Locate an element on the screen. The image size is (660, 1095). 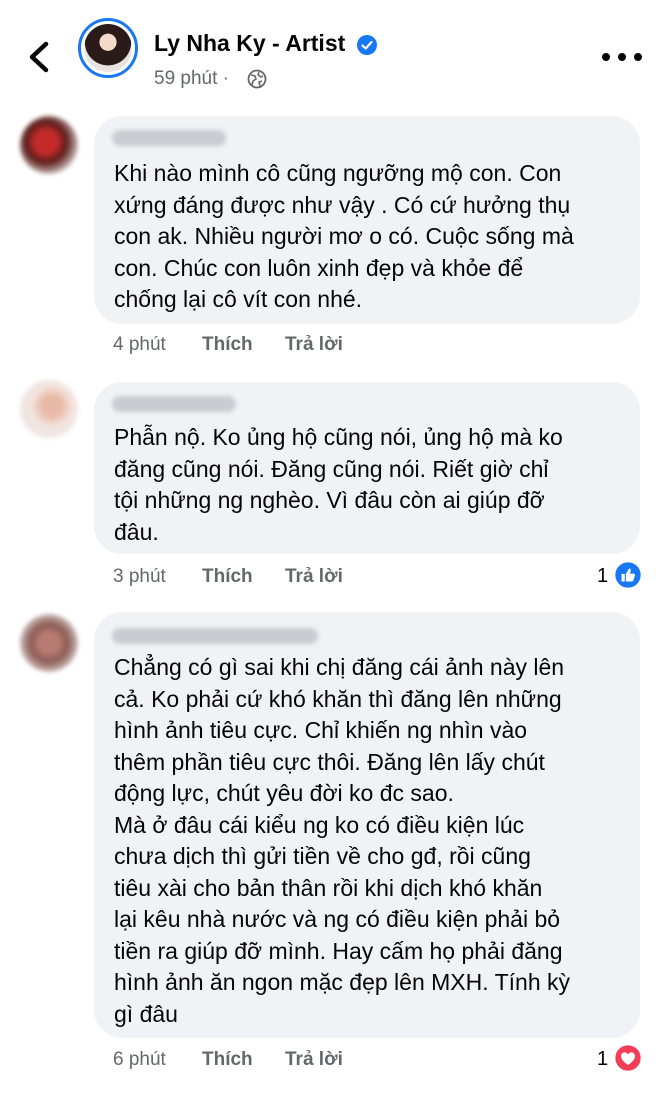
comment-time: 6 phút is located at coordinates (139, 1059).